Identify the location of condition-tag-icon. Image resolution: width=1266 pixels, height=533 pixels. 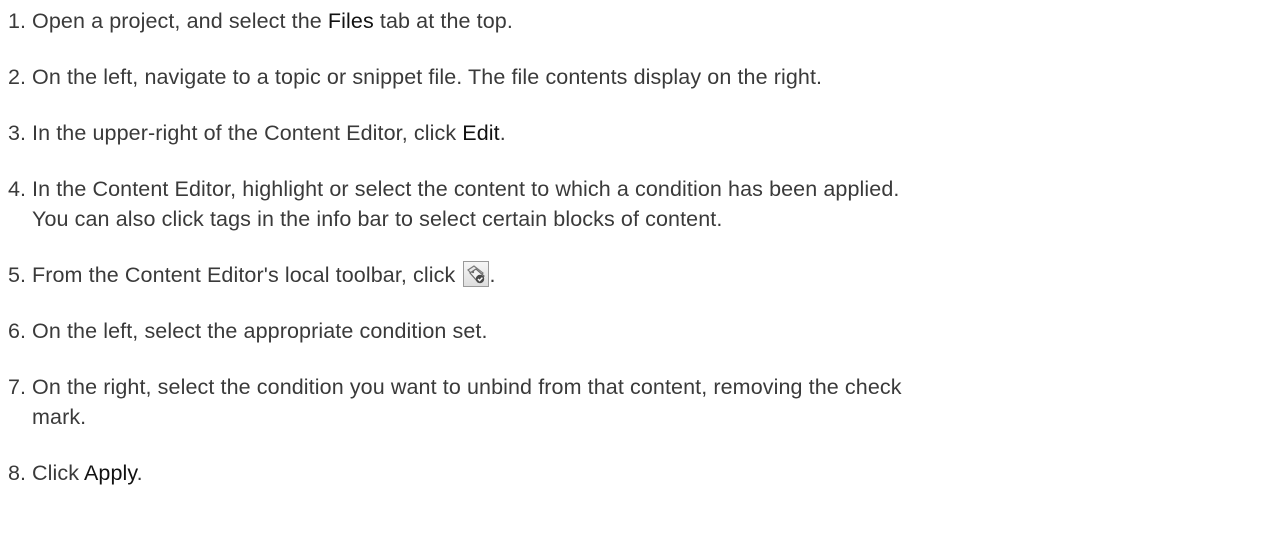
(476, 274).